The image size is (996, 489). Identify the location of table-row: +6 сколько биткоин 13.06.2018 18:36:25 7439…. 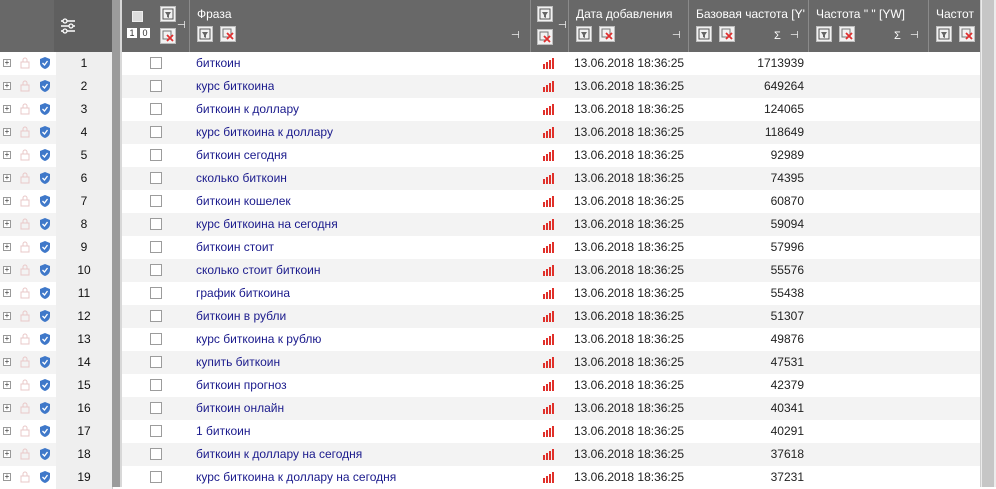
(490, 178).